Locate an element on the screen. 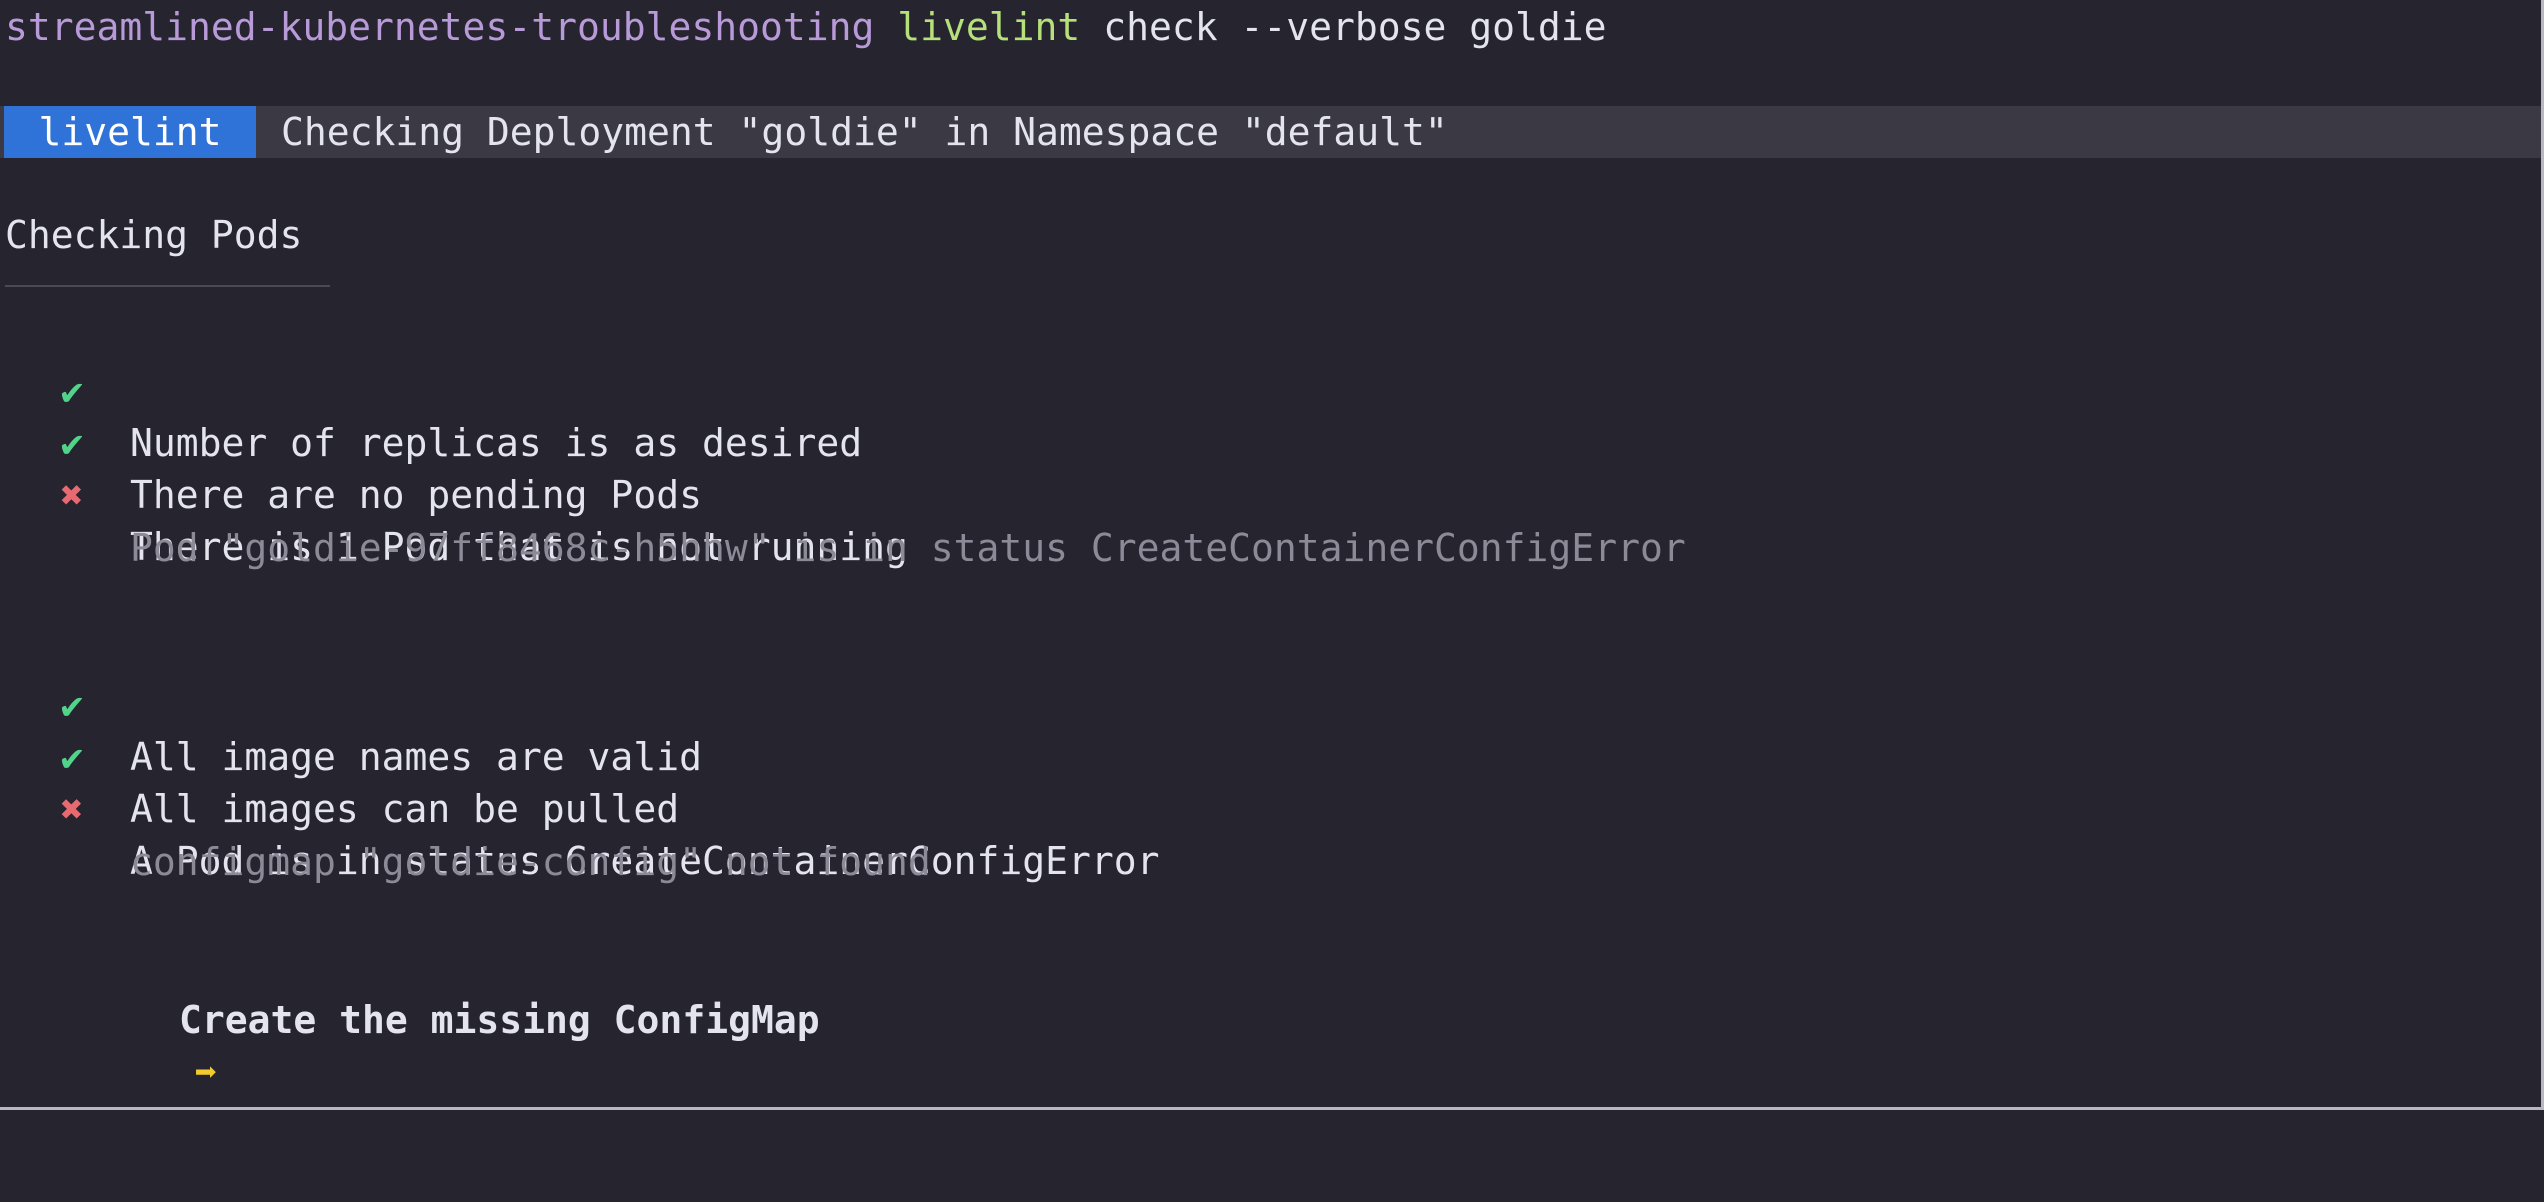 The height and width of the screenshot is (1202, 2544). prompt-arguments: check --verbose goldie is located at coordinates (1355, 27).